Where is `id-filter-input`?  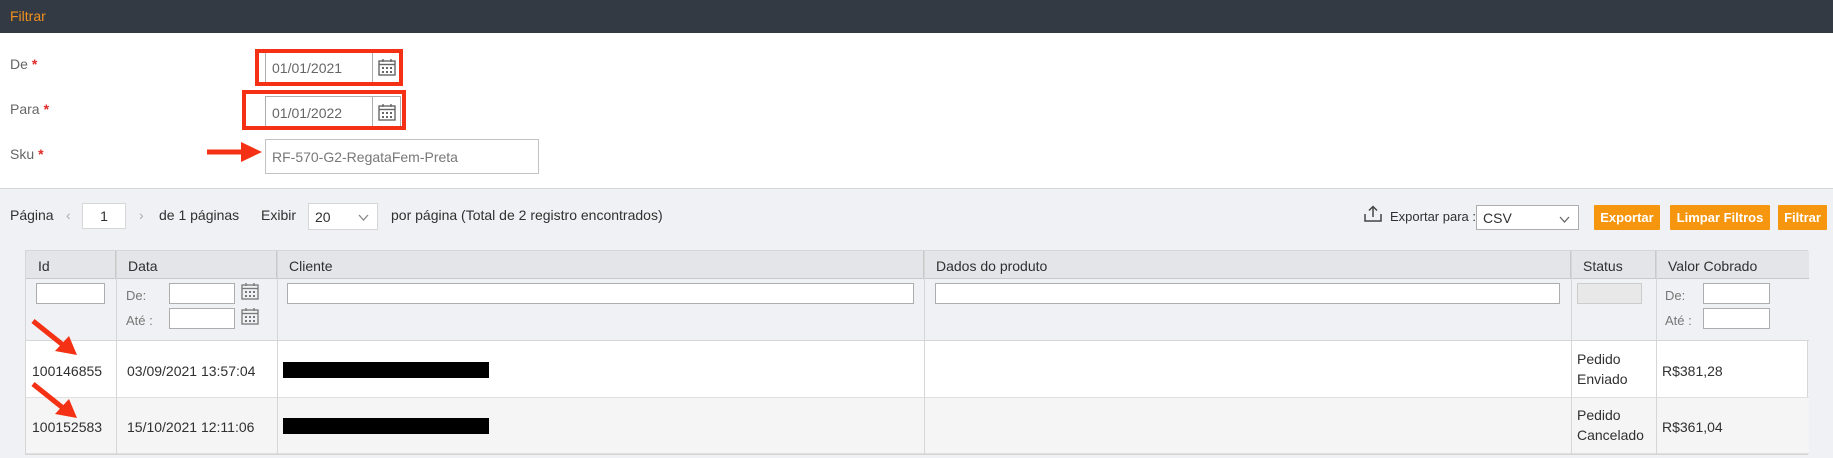
id-filter-input is located at coordinates (70, 293).